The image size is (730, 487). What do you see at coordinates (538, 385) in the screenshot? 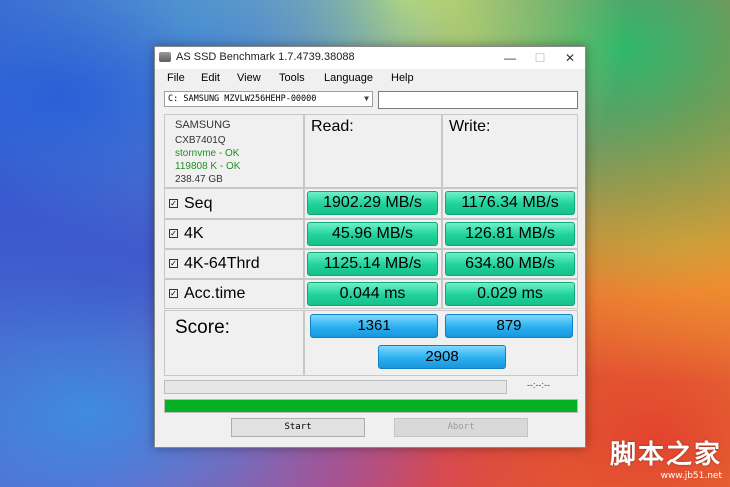
I see `elapsed-timer: --:--:--` at bounding box center [538, 385].